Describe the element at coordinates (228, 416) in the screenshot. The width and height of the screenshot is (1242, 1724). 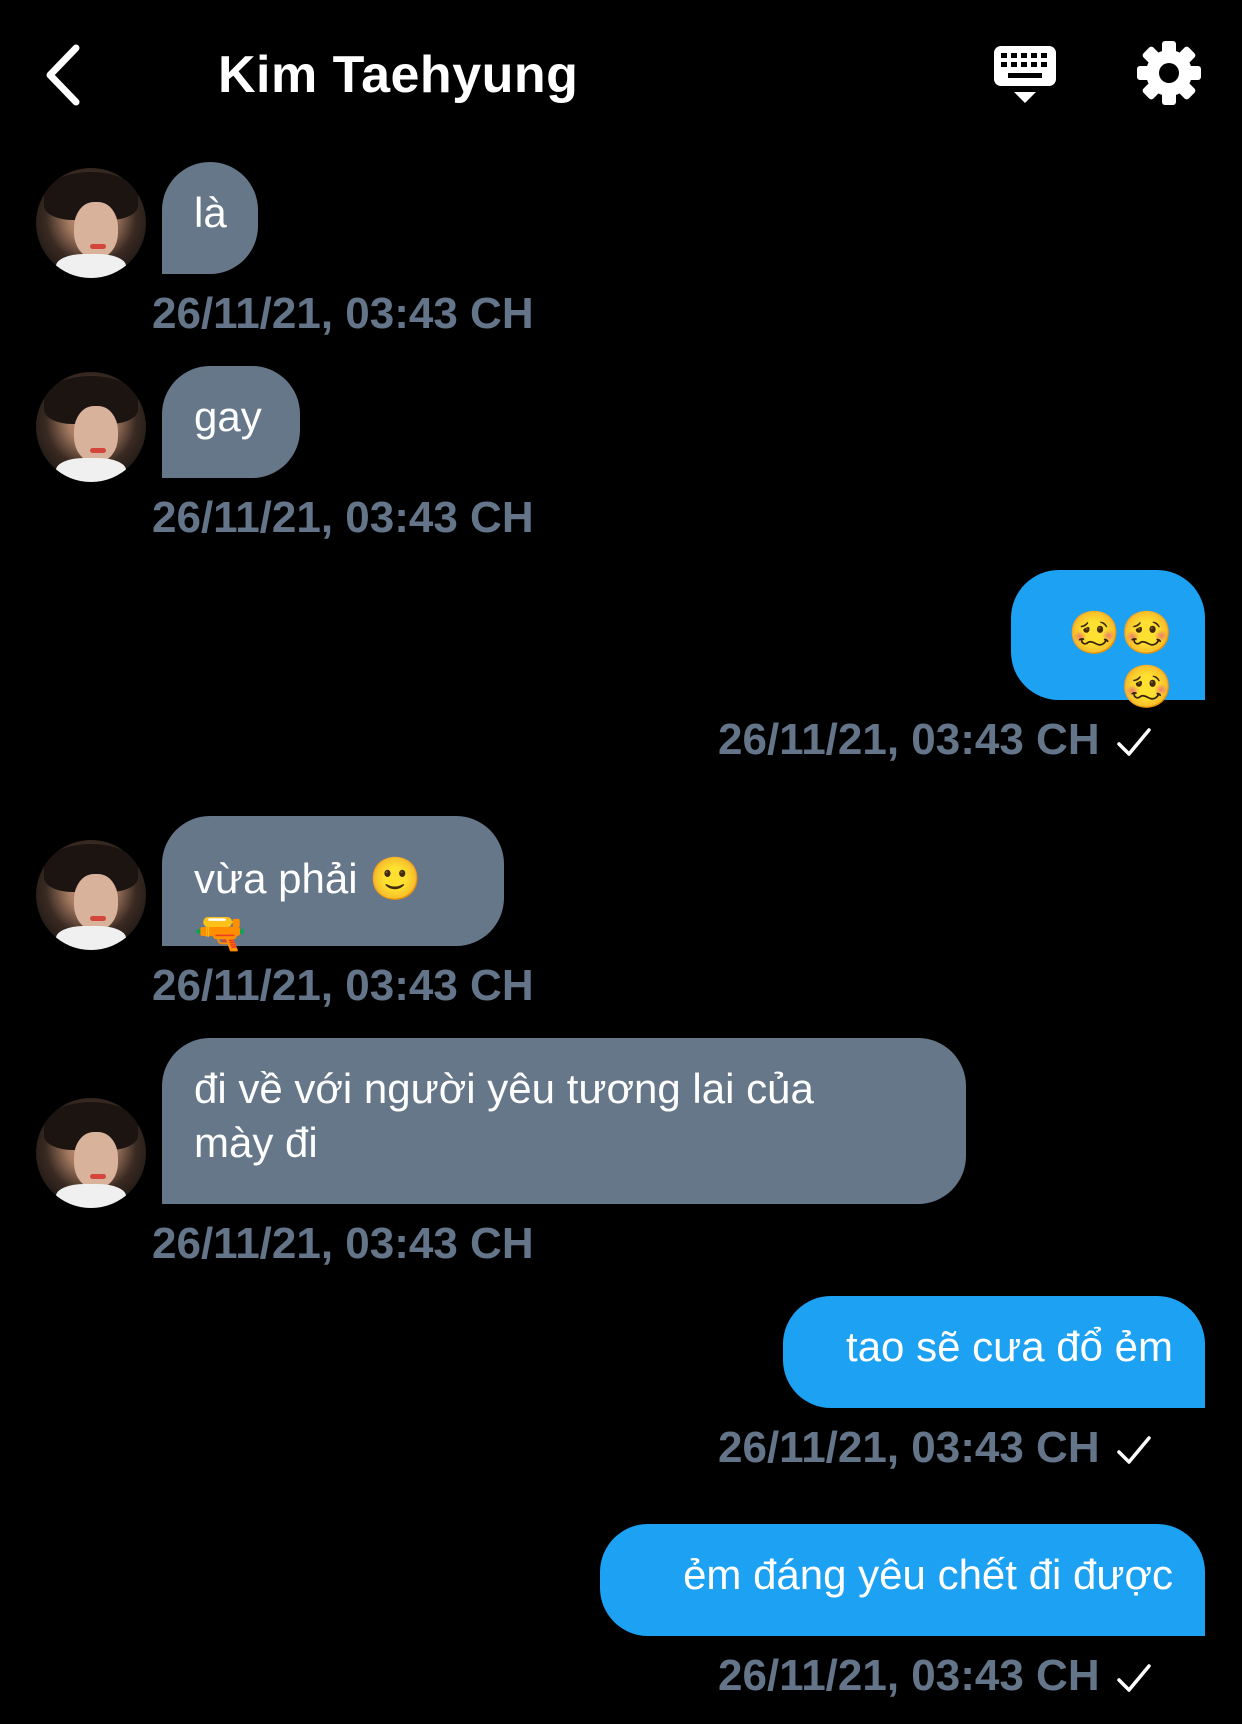
I see `message-text: gay` at that location.